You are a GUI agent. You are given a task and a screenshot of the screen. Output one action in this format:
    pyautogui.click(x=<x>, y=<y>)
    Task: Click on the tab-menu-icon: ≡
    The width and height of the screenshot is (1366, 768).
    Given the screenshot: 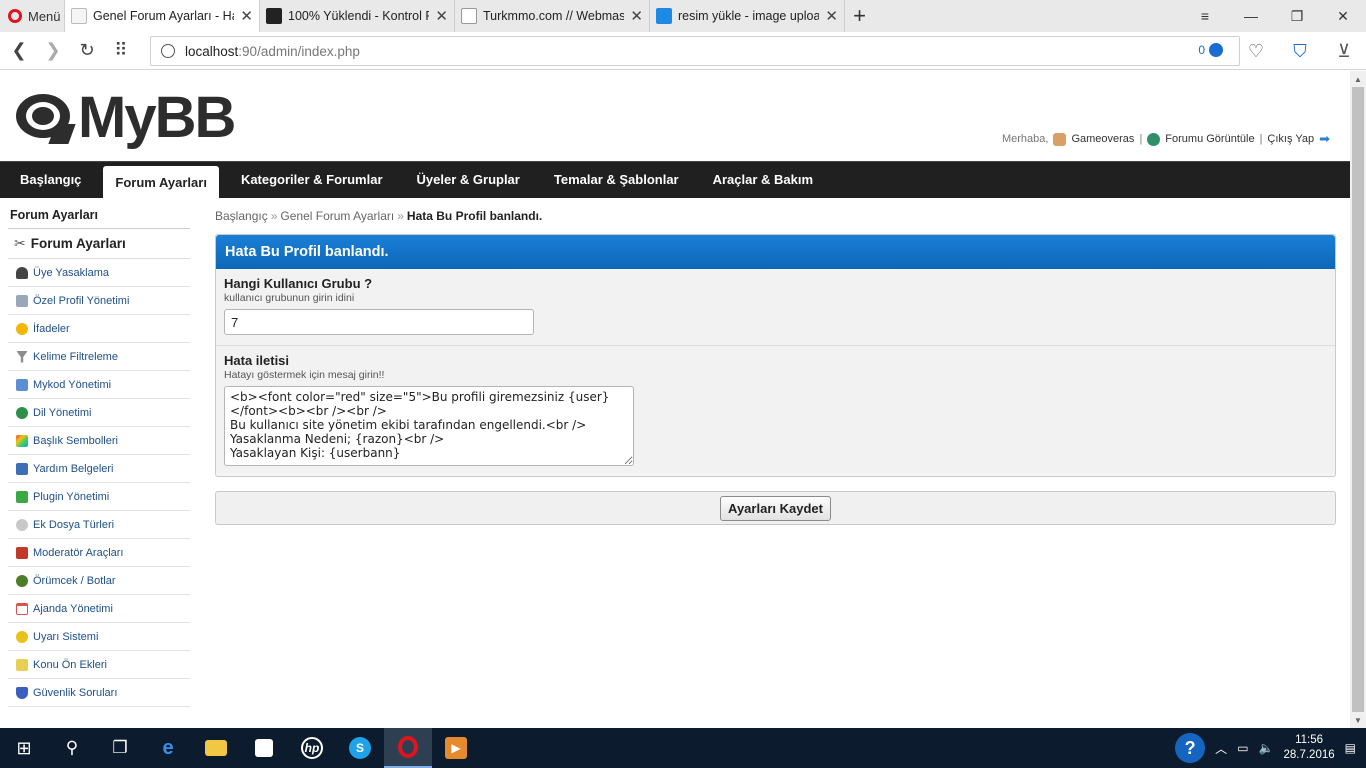 What is the action you would take?
    pyautogui.click(x=1205, y=16)
    